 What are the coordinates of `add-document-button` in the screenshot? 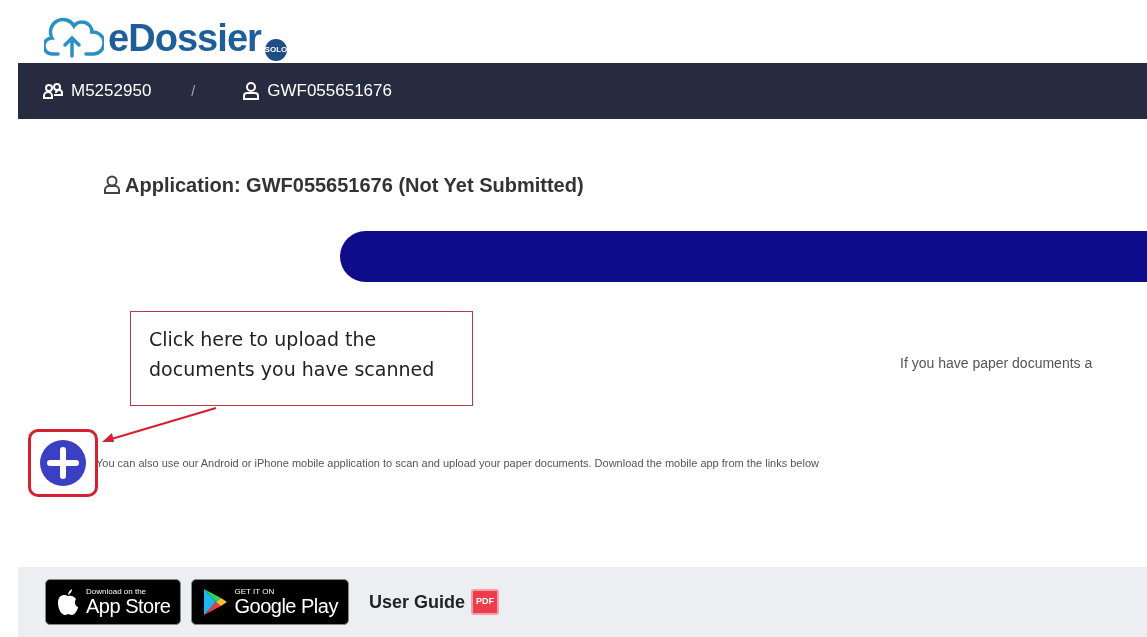 It's located at (63, 463).